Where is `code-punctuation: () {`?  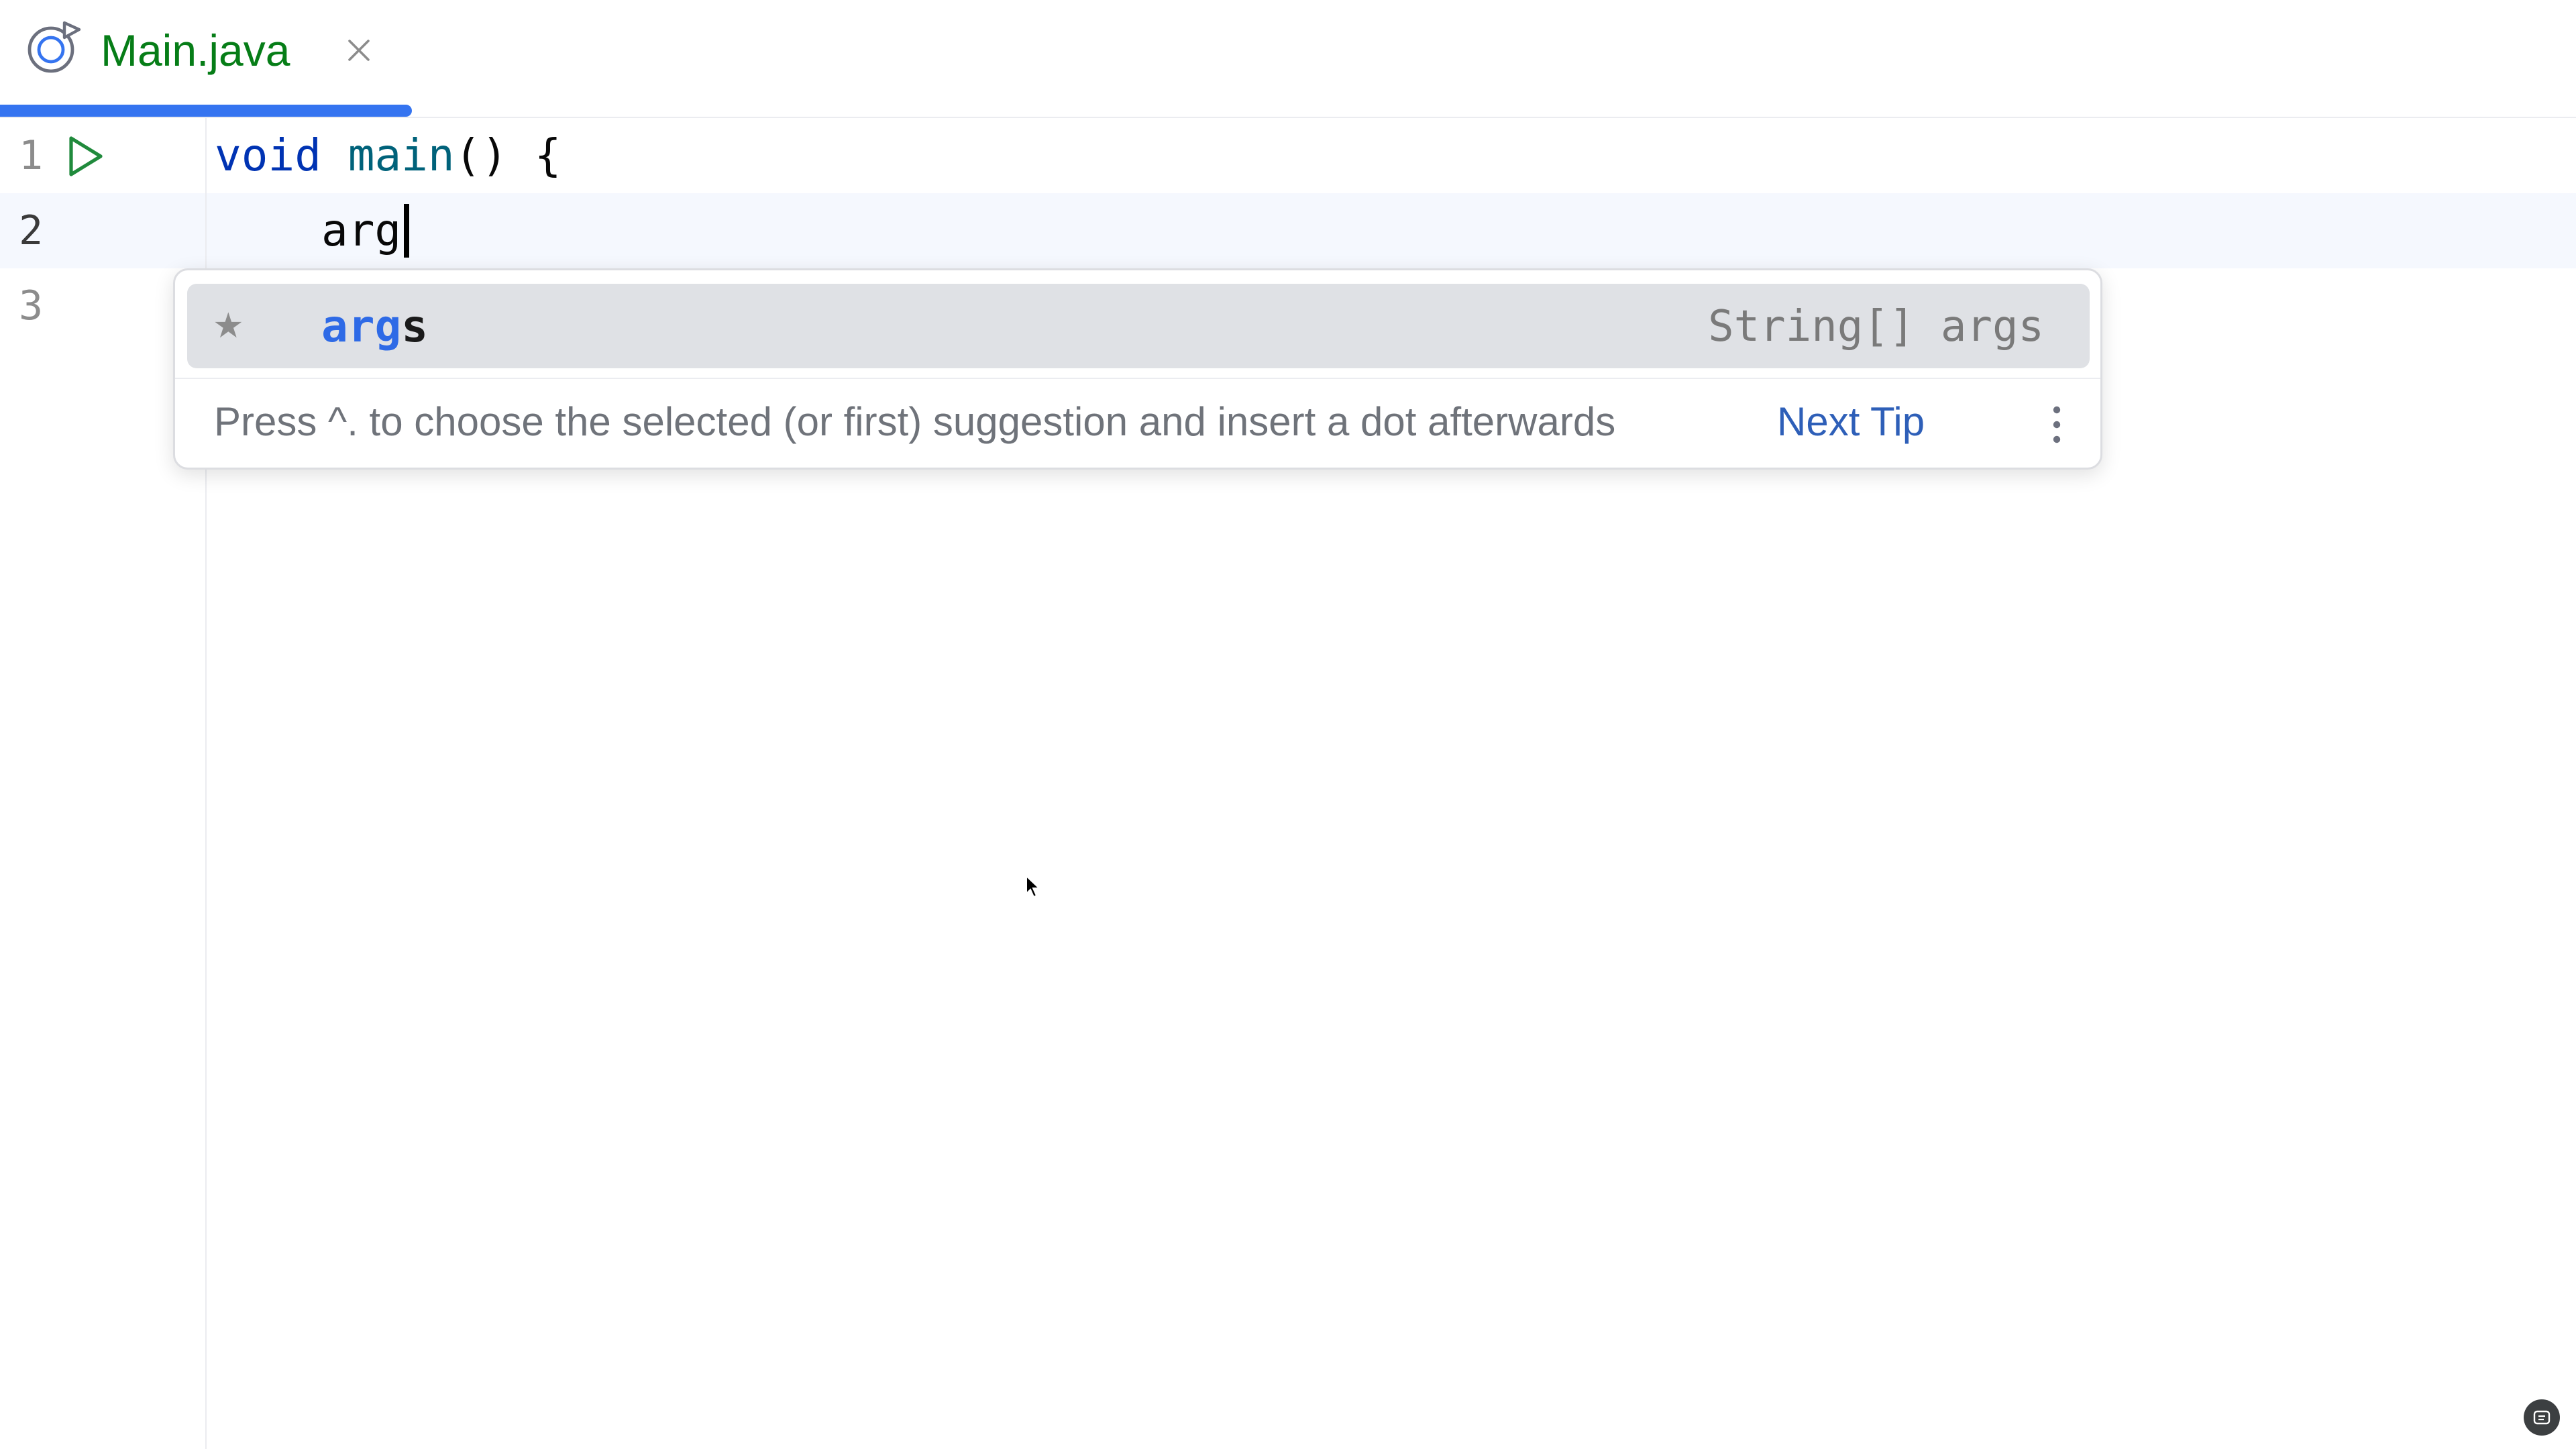
code-punctuation: () { is located at coordinates (507, 155).